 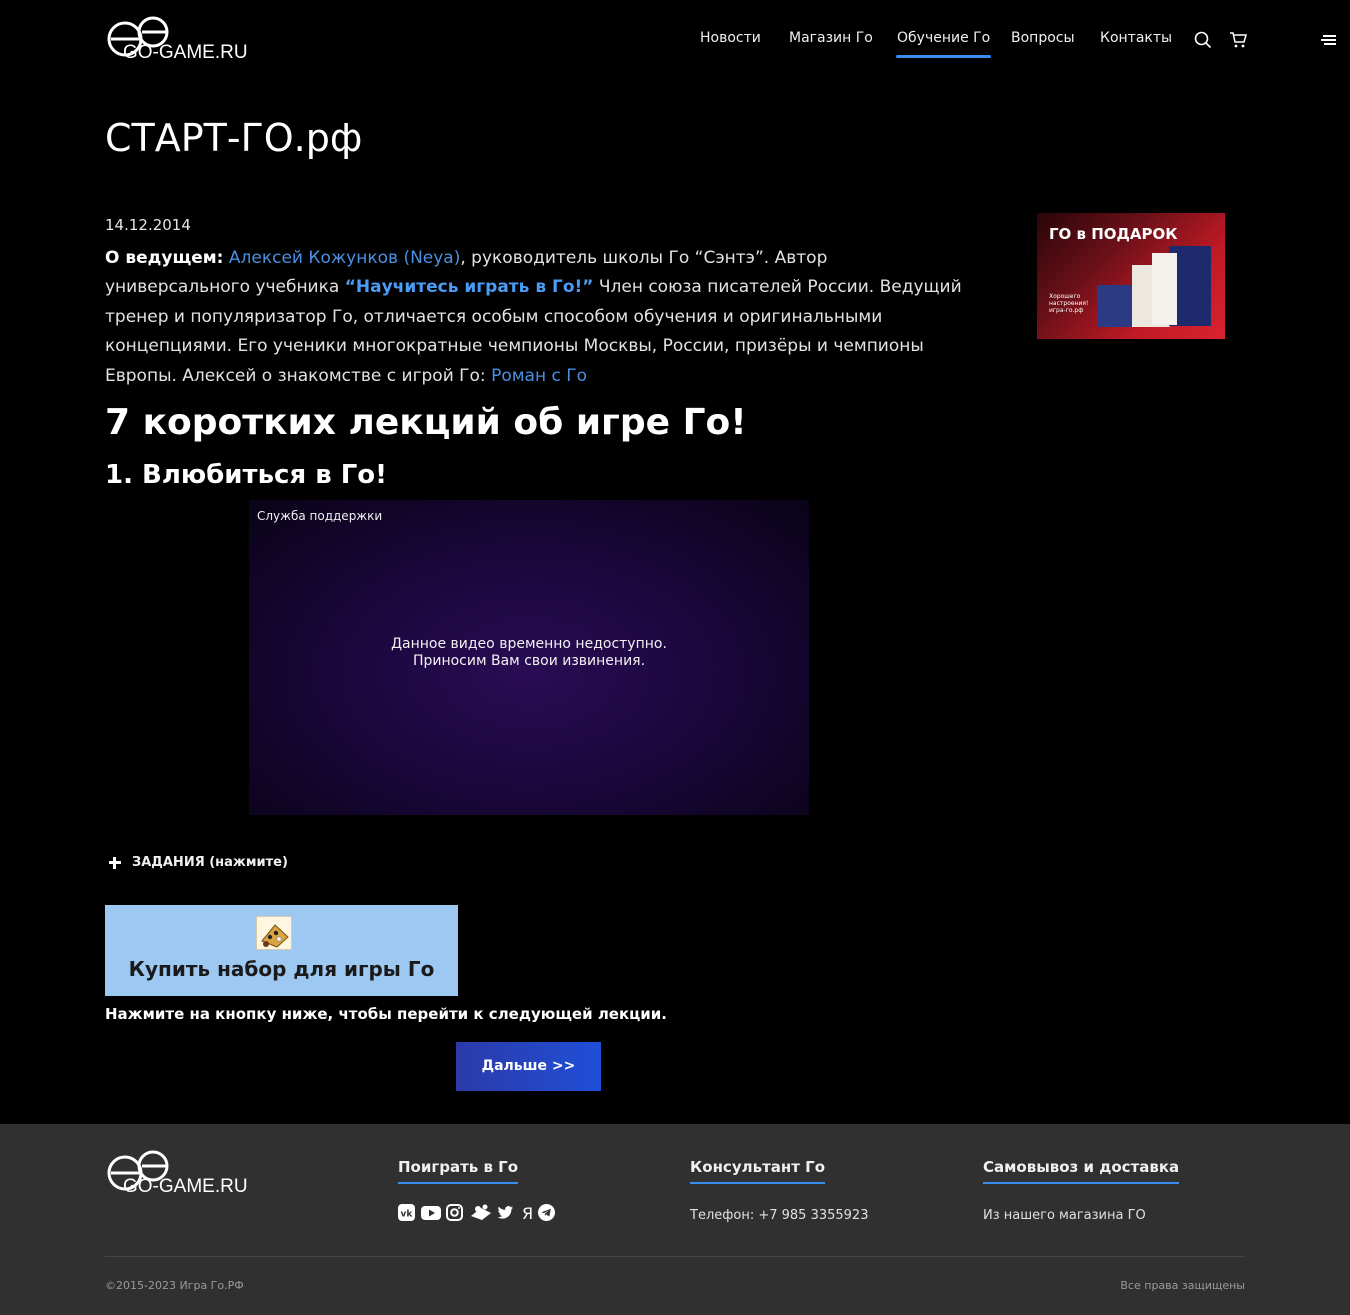 What do you see at coordinates (148, 225) in the screenshot?
I see `post-date: 14.12.2014` at bounding box center [148, 225].